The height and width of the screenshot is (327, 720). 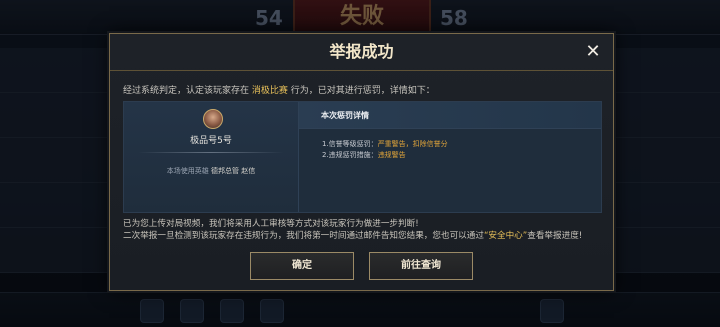 I want to click on intro-suffix: 行为，已对其进行惩罚，详情如下：, so click(x=362, y=91).